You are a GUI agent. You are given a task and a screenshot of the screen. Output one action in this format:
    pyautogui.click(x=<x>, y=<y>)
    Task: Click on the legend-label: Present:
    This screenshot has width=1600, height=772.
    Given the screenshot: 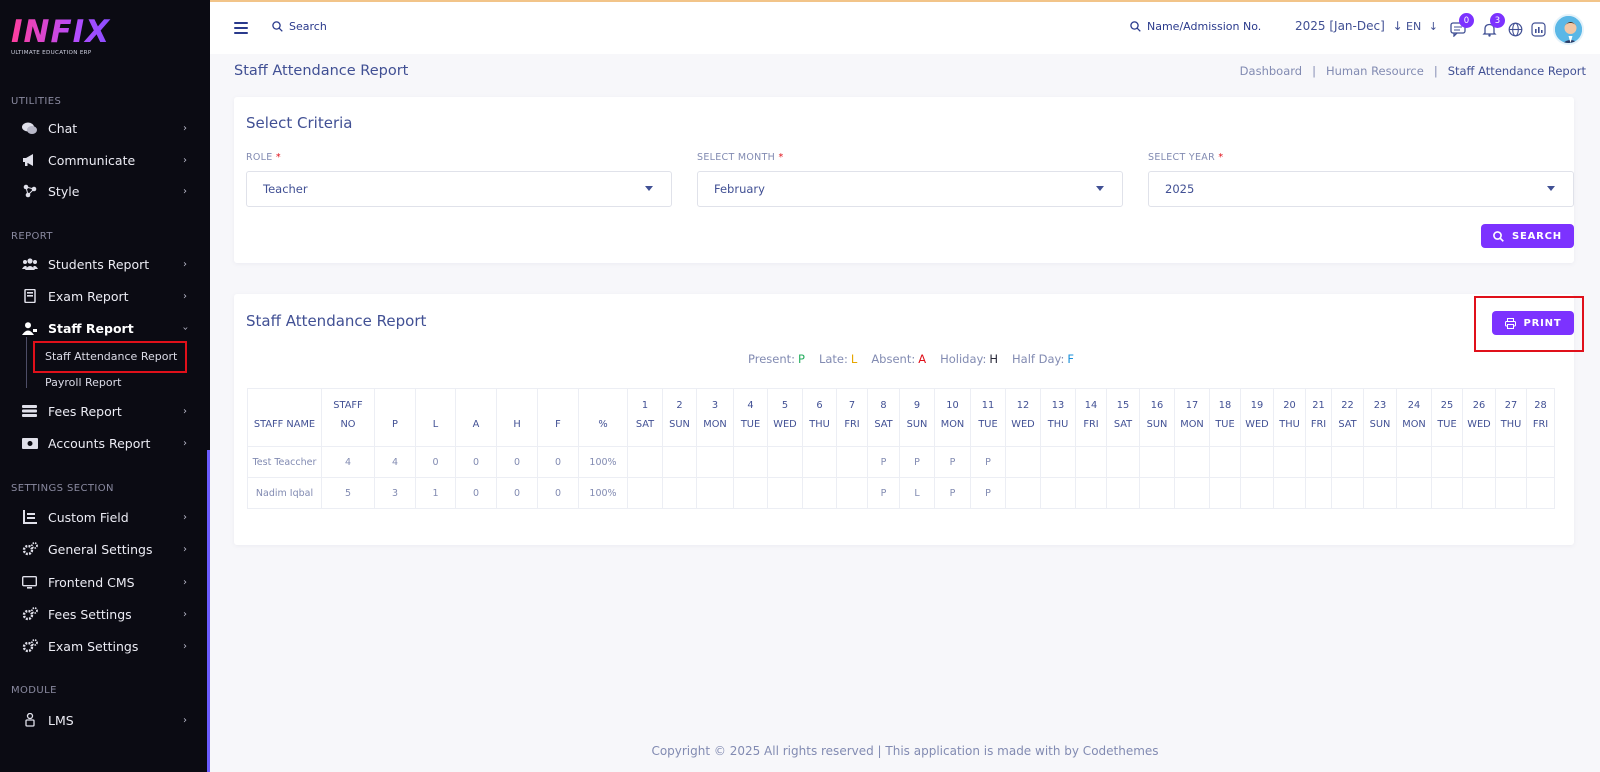 What is the action you would take?
    pyautogui.click(x=772, y=359)
    